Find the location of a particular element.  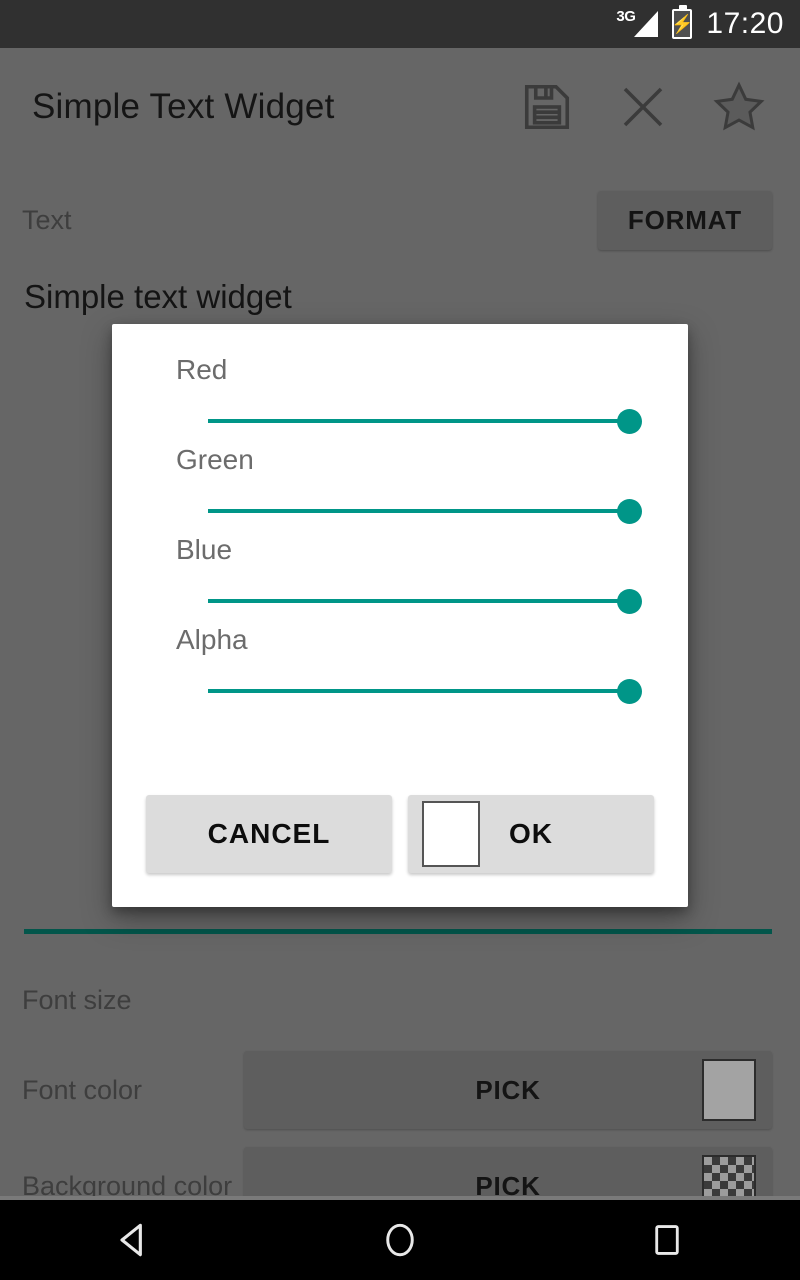

battery-charging-icon: ⚡ is located at coordinates (682, 22).